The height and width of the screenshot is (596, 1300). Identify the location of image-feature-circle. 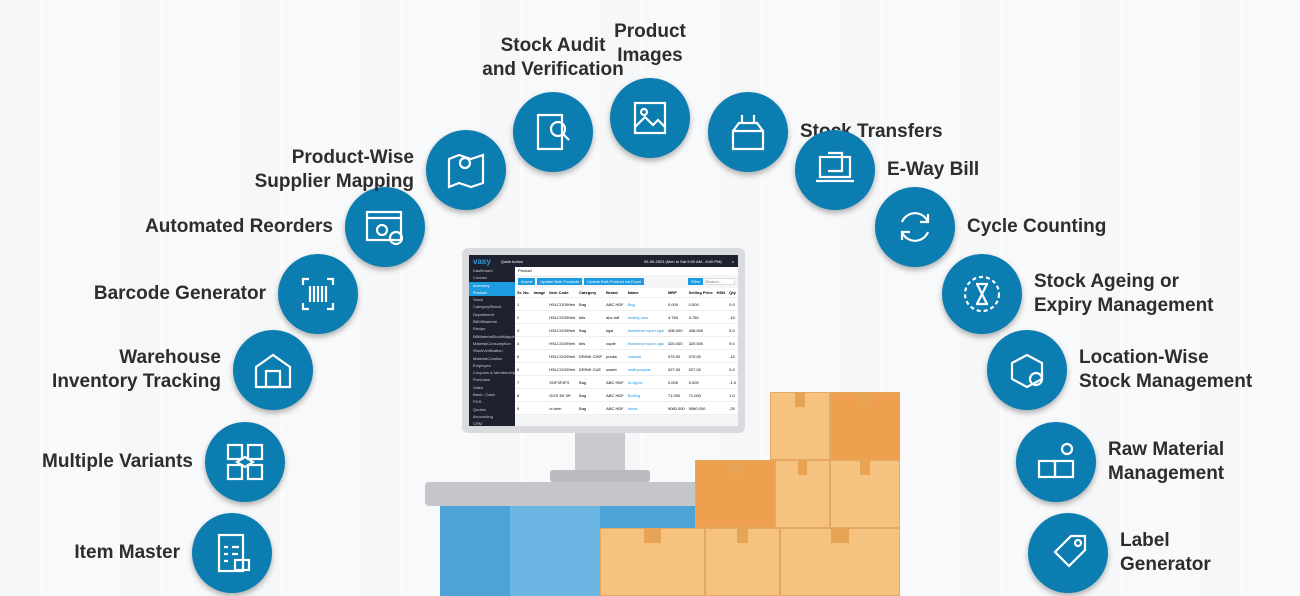
(650, 118).